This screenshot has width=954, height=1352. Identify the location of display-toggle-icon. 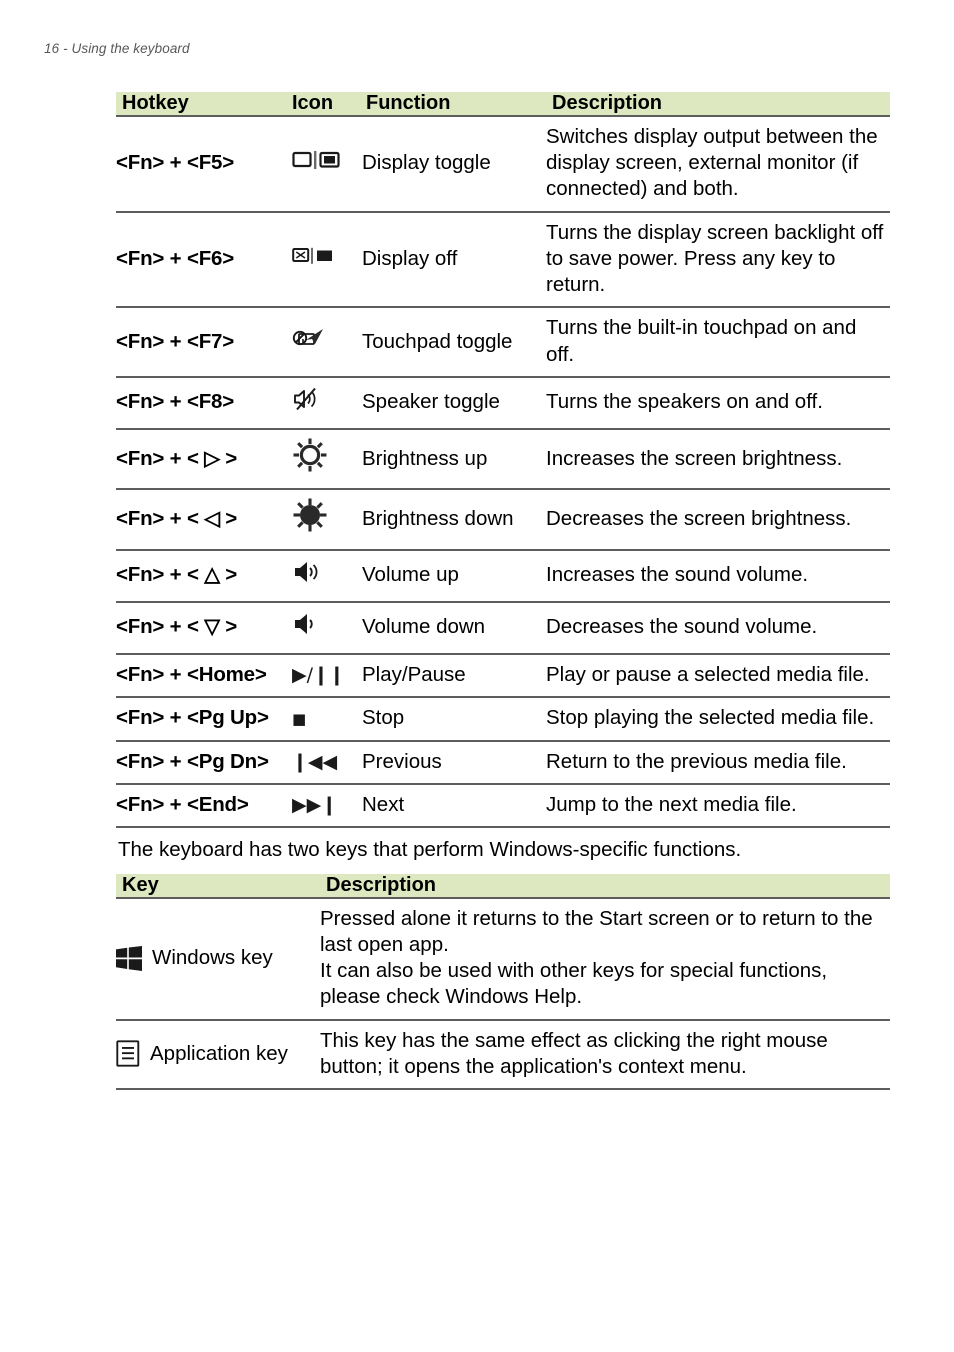
(316, 160).